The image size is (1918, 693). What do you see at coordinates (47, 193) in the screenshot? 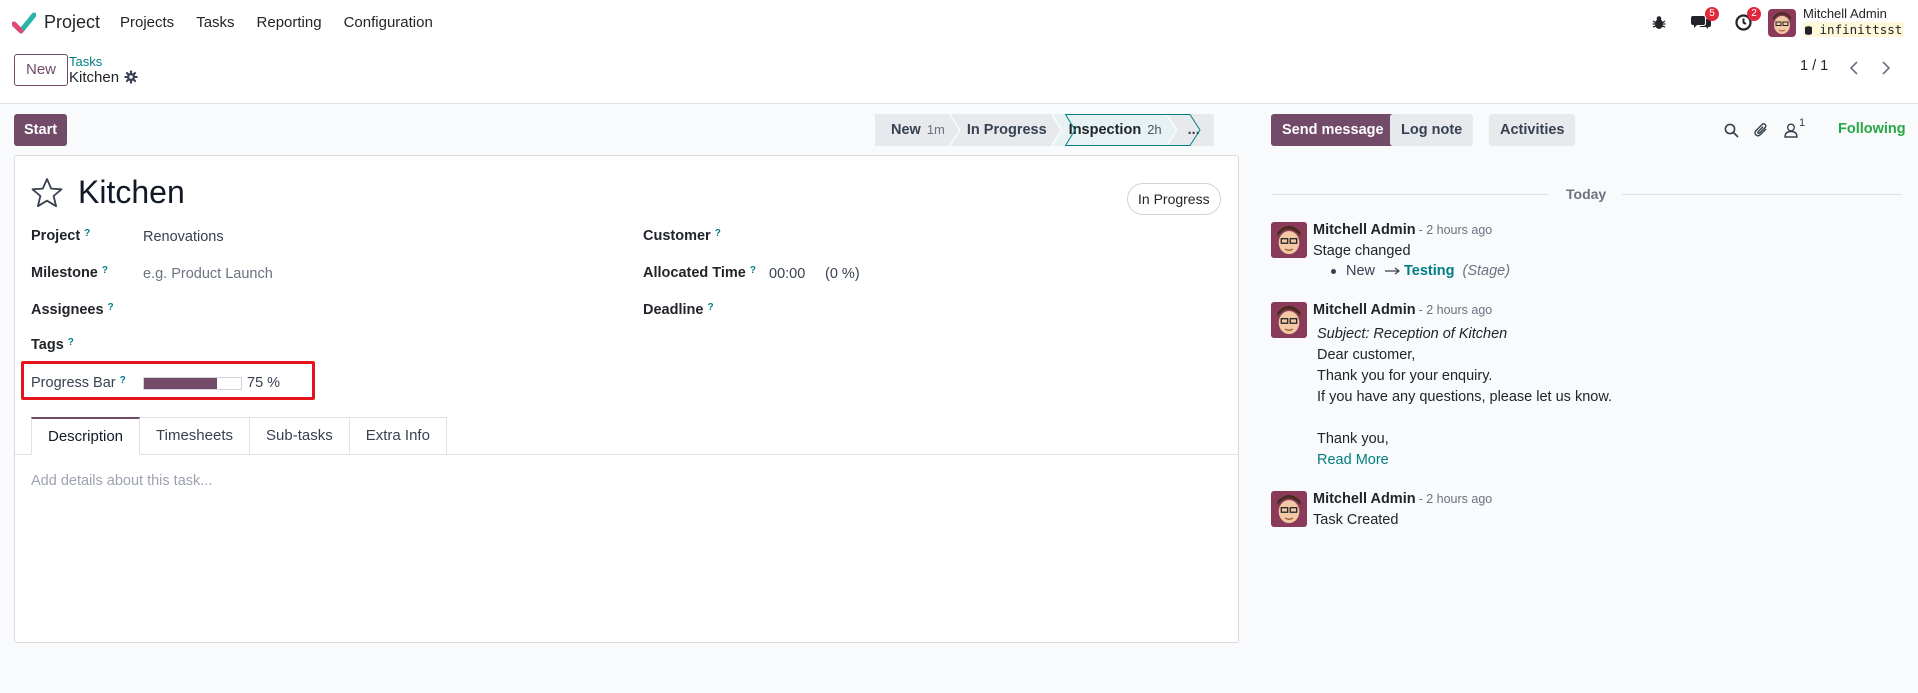
I see `star-icon` at bounding box center [47, 193].